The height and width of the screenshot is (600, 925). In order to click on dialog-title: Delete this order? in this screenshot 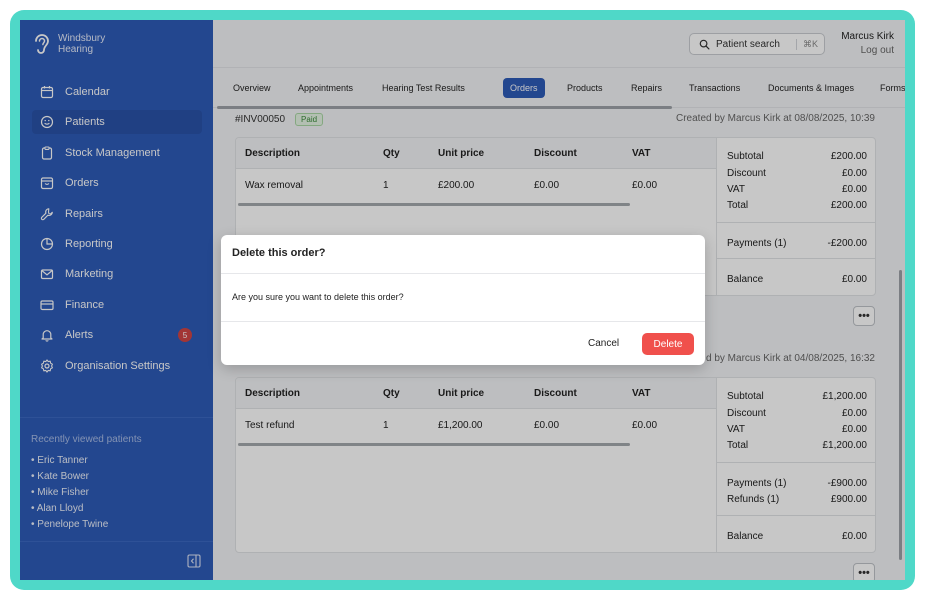, I will do `click(279, 253)`.